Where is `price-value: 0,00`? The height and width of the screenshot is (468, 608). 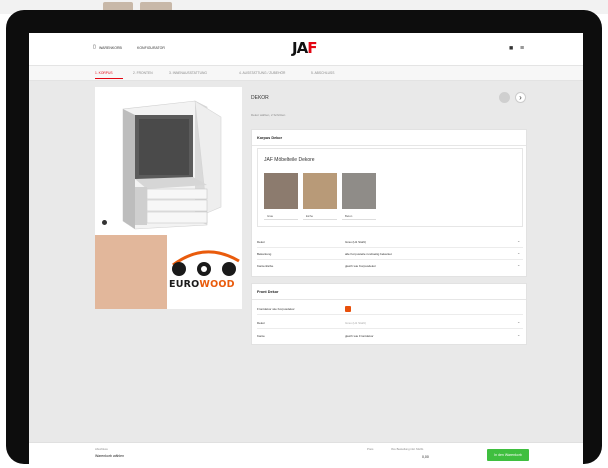 price-value: 0,00 is located at coordinates (425, 457).